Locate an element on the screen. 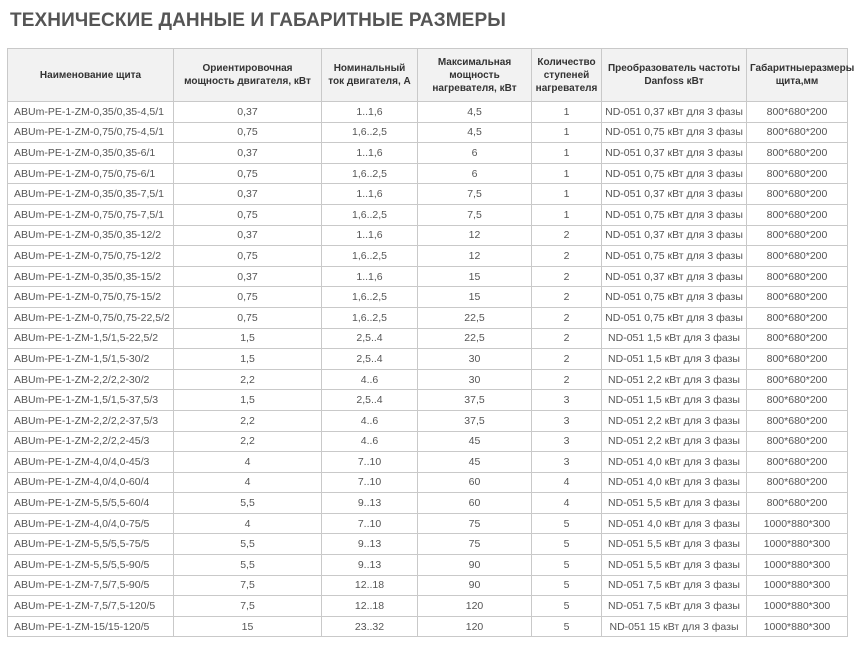  cell-panel-name: ABUm-PE-1-ZM-5,5/5,5-75/5 is located at coordinates (90, 544).